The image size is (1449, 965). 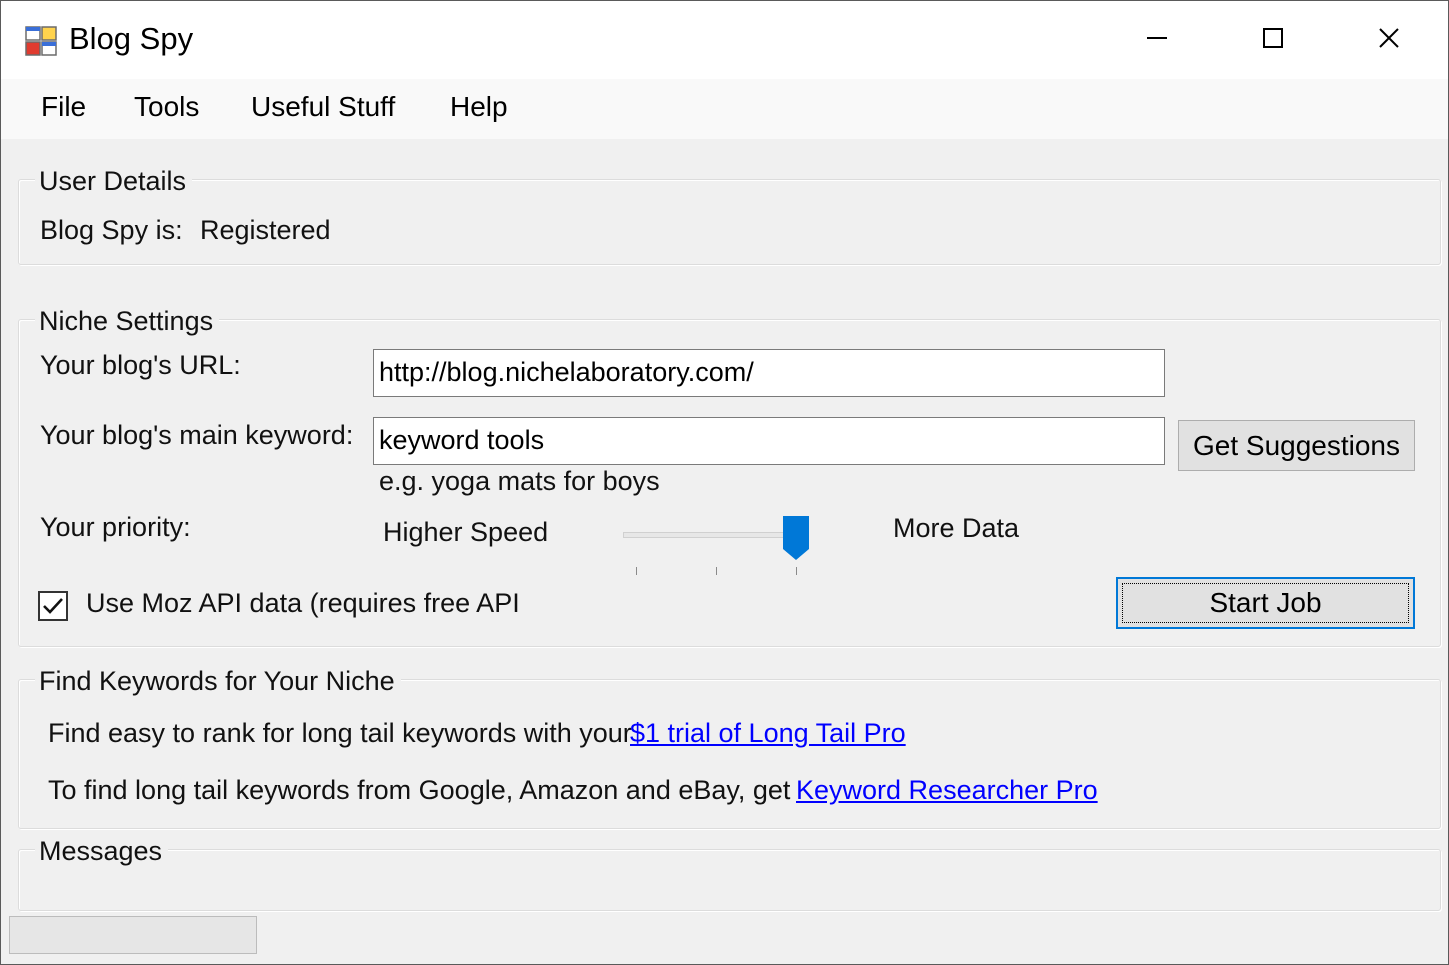 I want to click on close-icon, so click(x=1389, y=40).